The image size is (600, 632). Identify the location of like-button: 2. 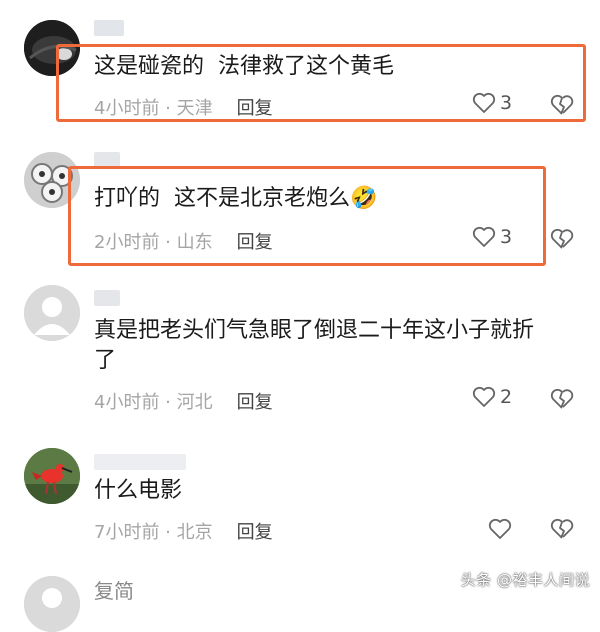
(492, 397).